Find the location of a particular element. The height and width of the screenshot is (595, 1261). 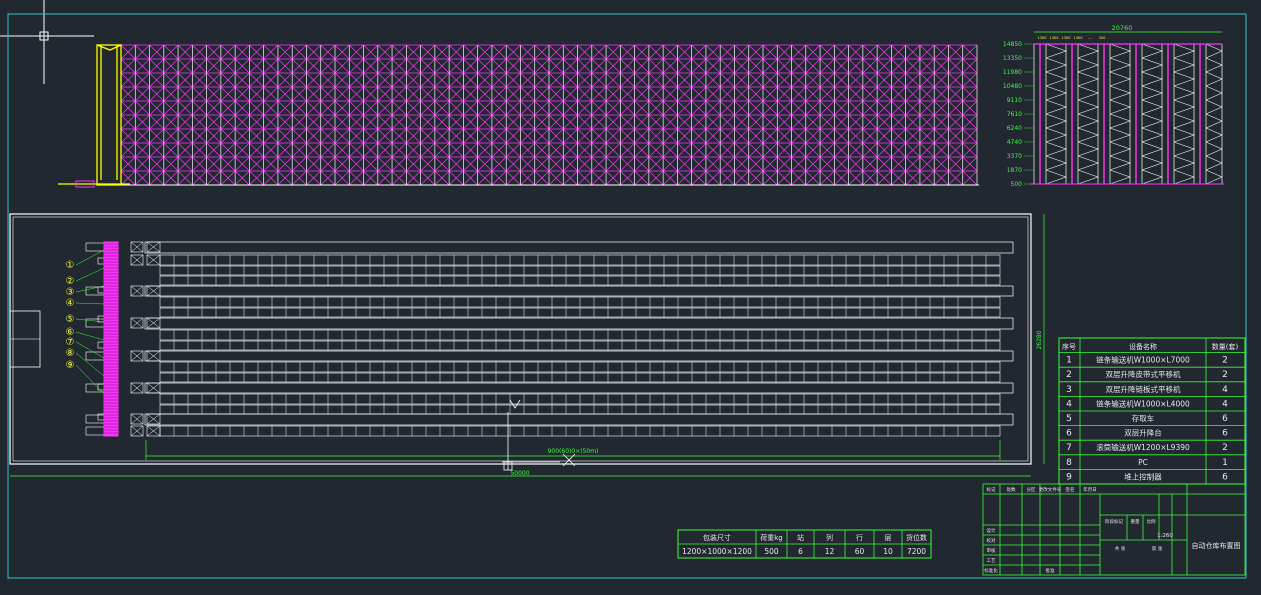

drawing-title: 自动仓库布置图 is located at coordinates (1216, 545).